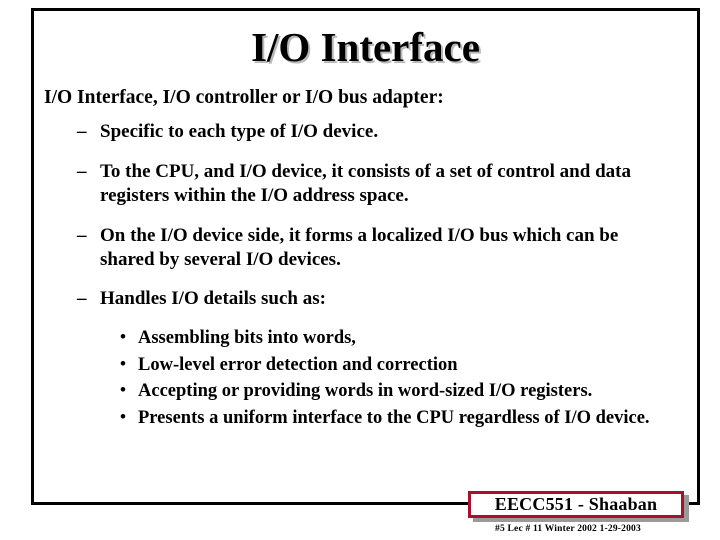 This screenshot has width=720, height=540. Describe the element at coordinates (568, 529) in the screenshot. I see `footer-note: #5 Lec # 11 Winter 2002 1-29-2003` at that location.